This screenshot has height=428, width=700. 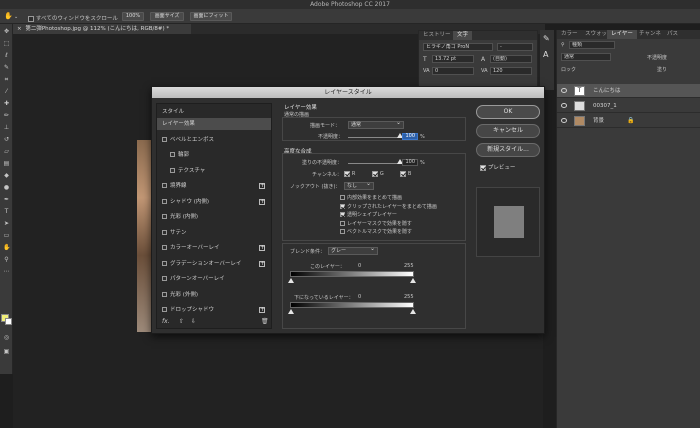 What do you see at coordinates (628, 121) in the screenshot?
I see `layer-row: 背景 🔒` at bounding box center [628, 121].